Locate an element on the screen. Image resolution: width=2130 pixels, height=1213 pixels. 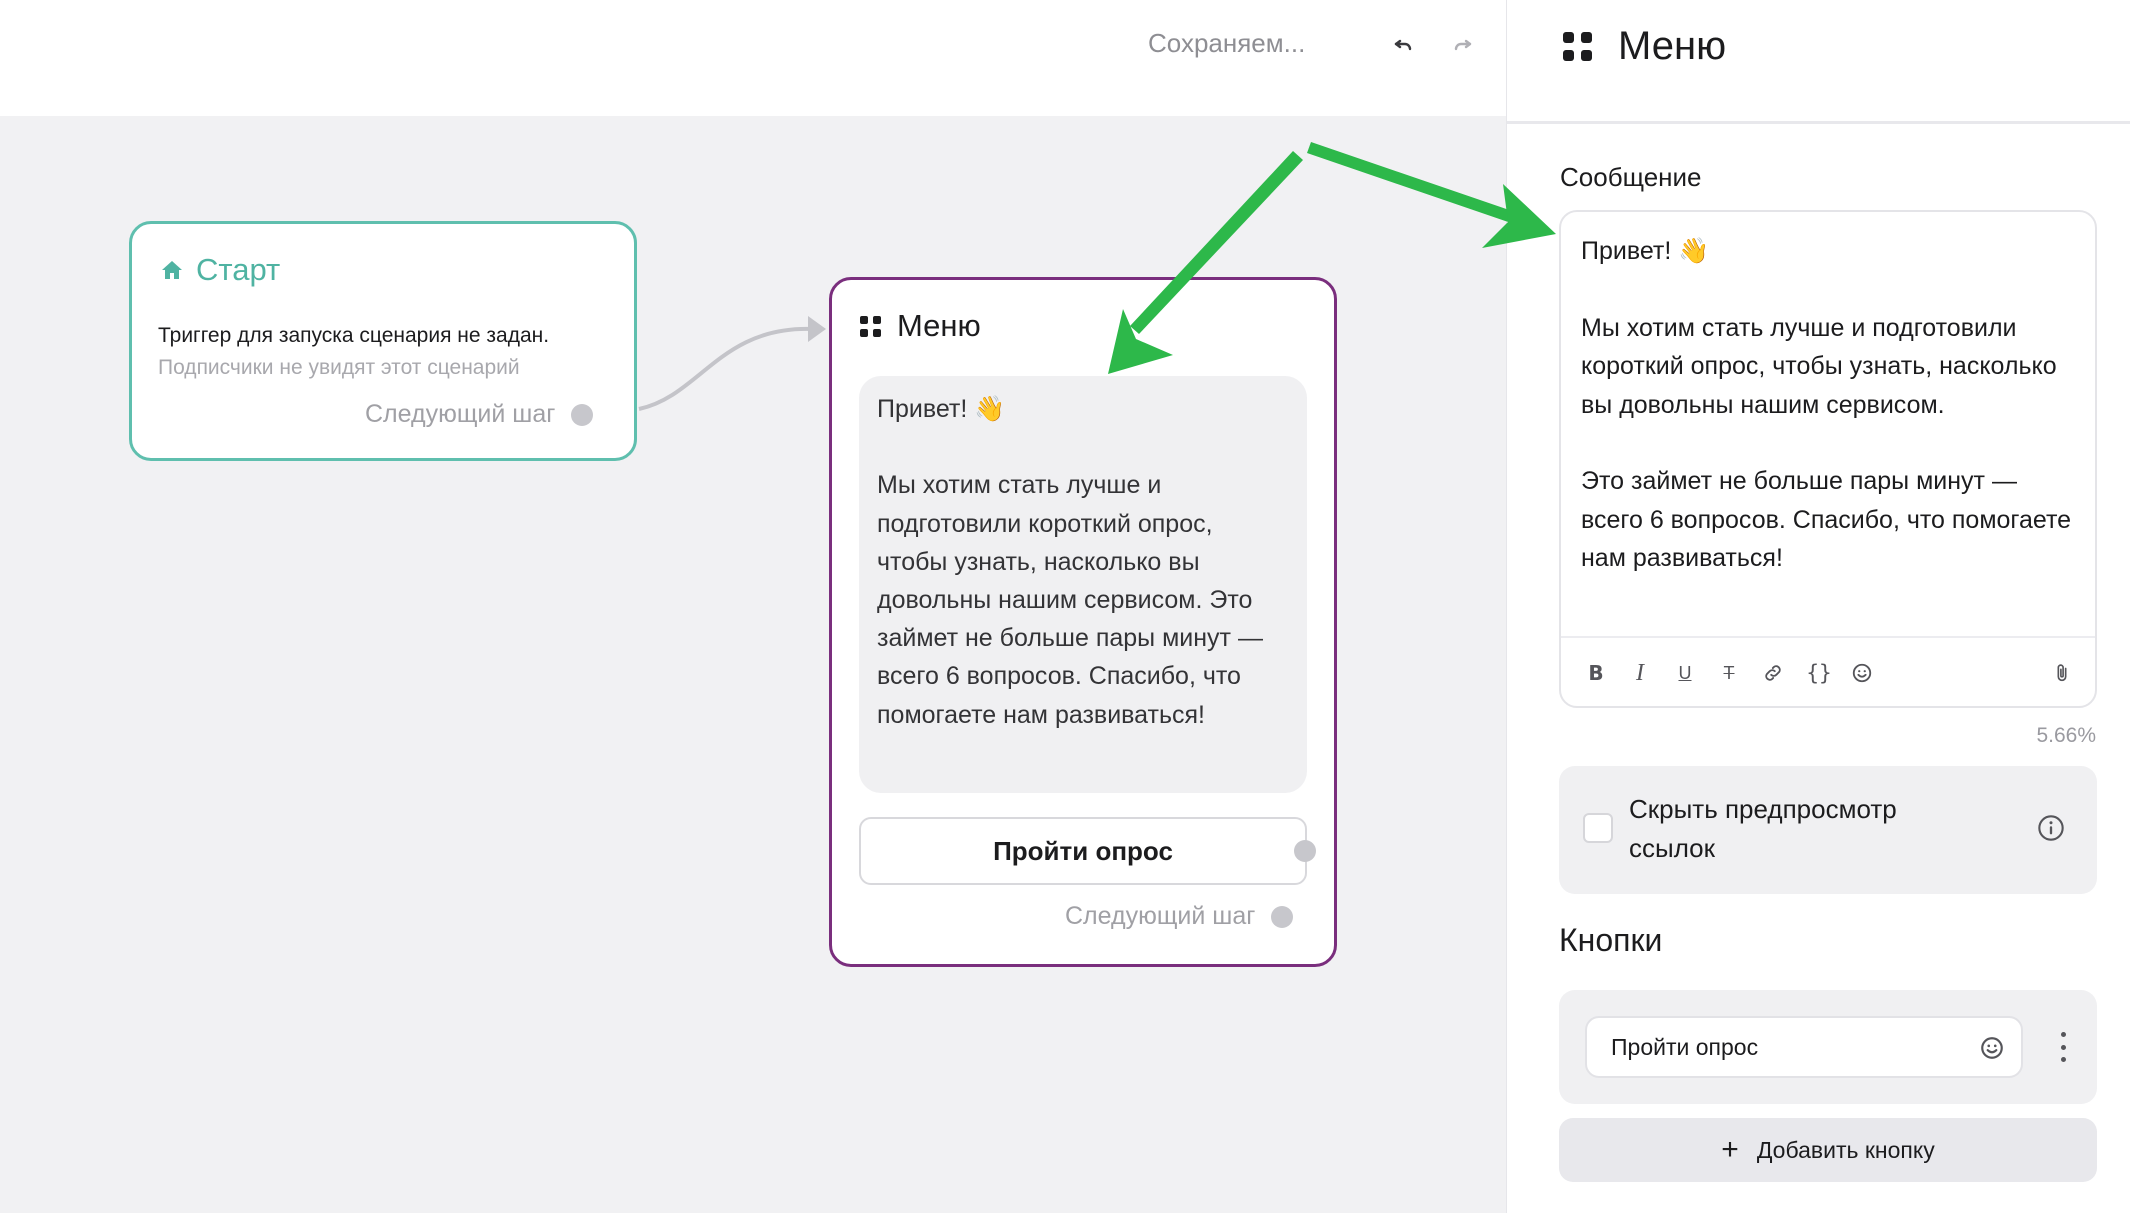
undo-button is located at coordinates (1403, 45).